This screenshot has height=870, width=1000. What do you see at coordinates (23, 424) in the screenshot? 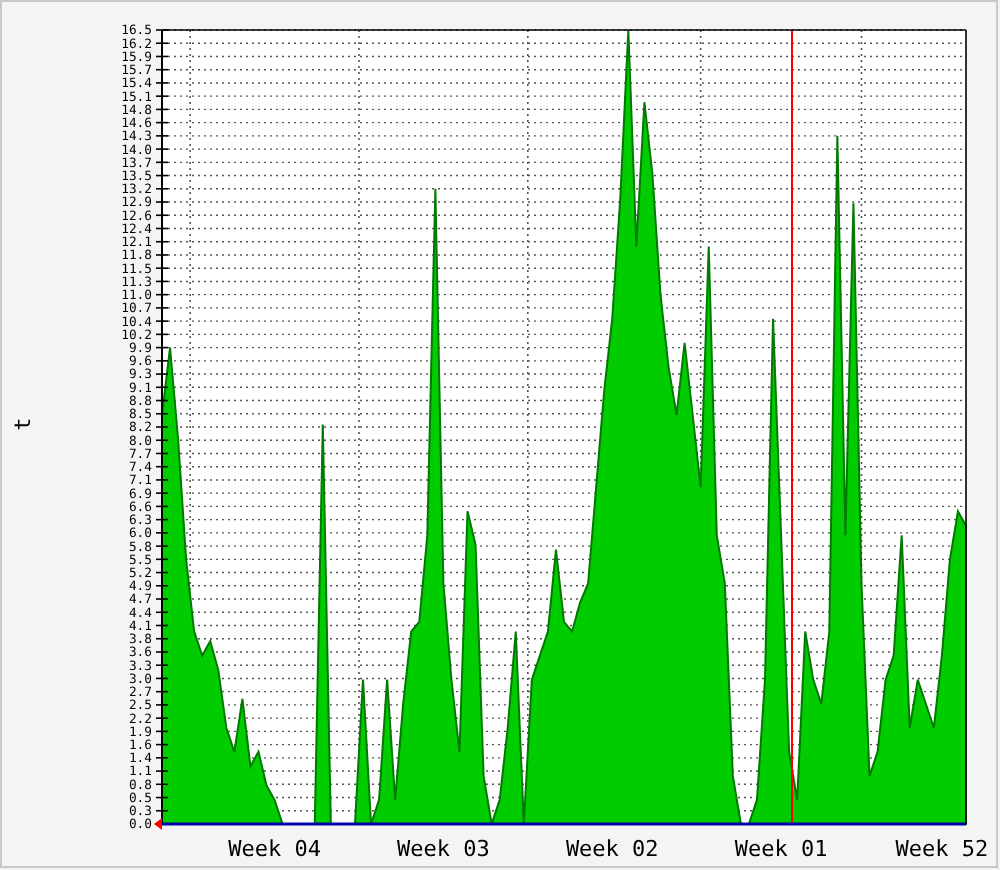
I see `y-axis-label: t` at bounding box center [23, 424].